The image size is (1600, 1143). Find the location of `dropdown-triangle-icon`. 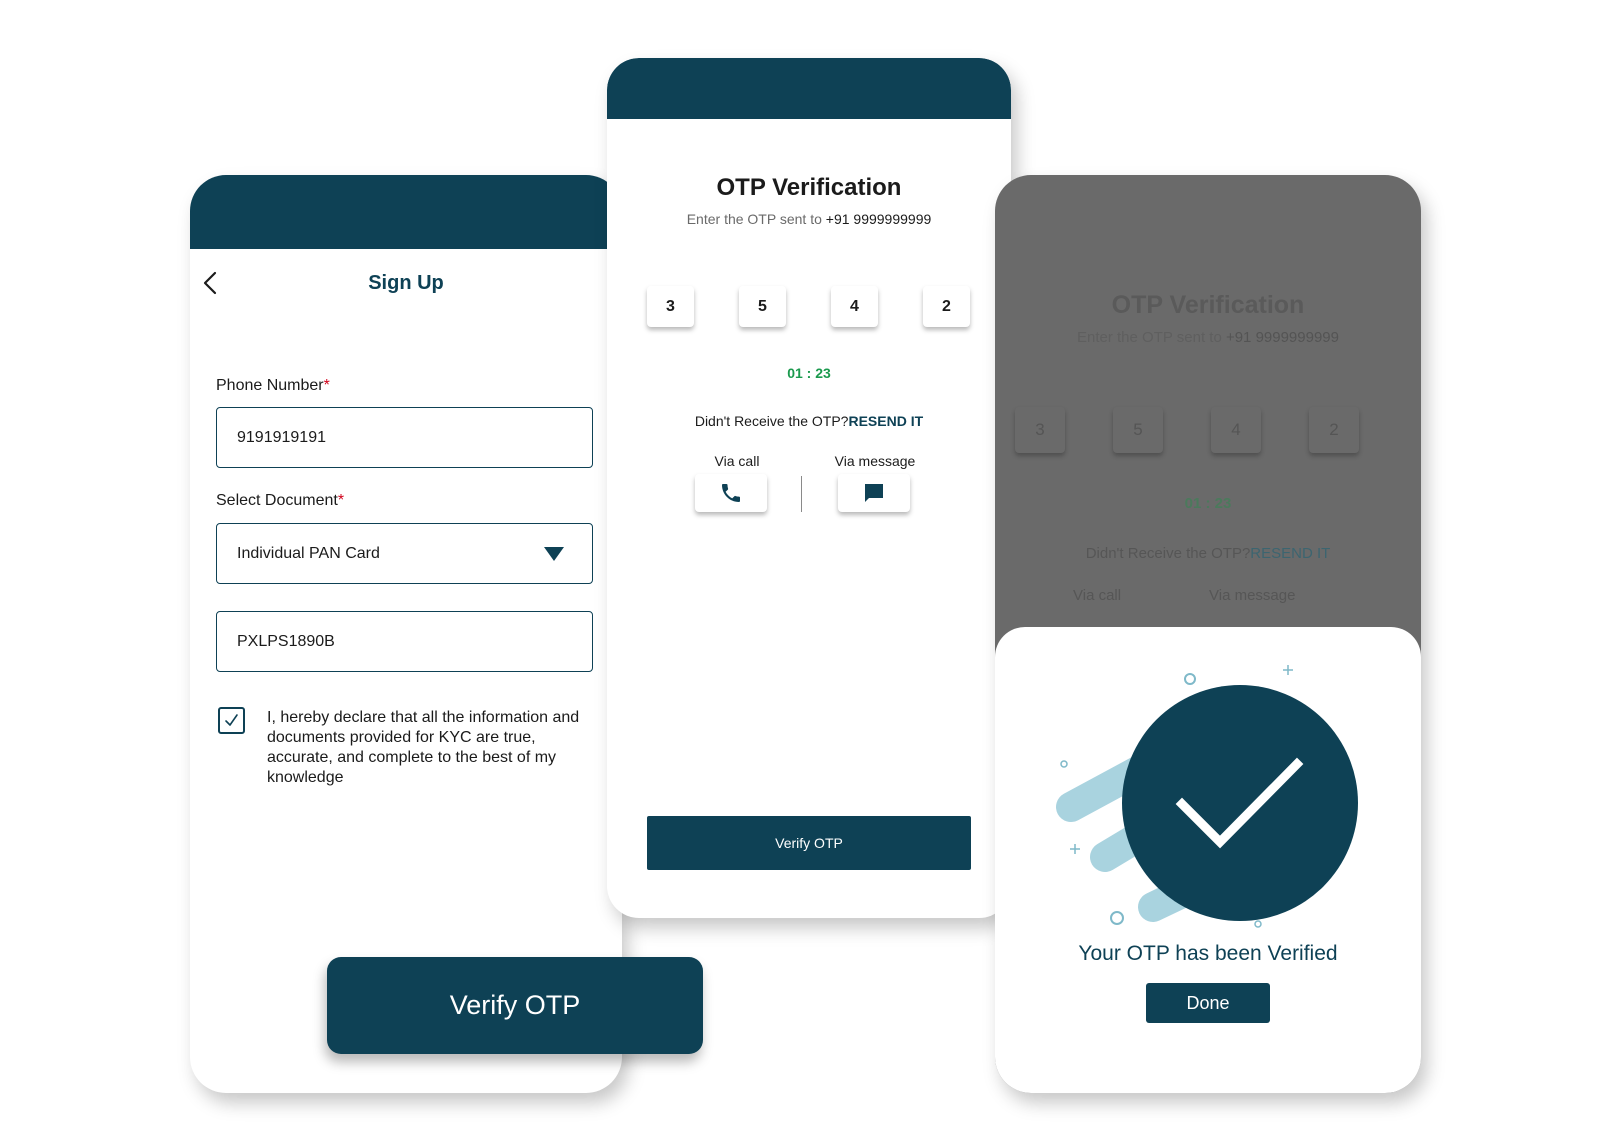

dropdown-triangle-icon is located at coordinates (554, 554).